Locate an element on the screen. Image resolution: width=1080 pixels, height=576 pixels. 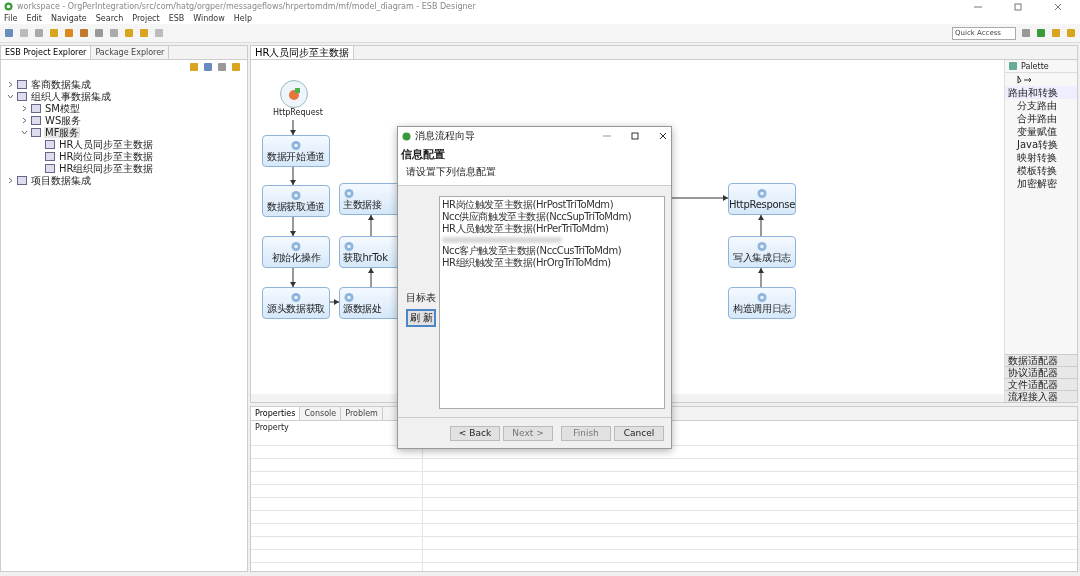
select-tool-icon is located at coordinates (1025, 79).